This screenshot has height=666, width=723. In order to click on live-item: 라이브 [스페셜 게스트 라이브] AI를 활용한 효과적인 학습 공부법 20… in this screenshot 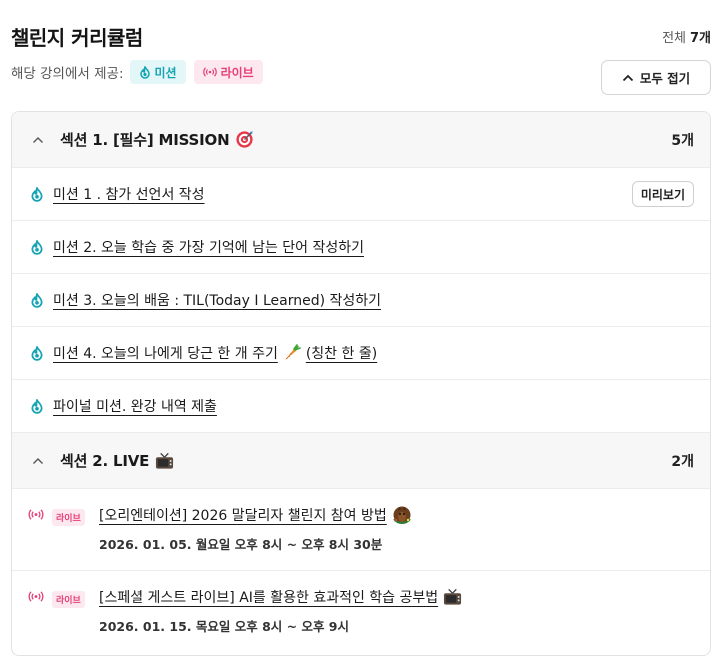, I will do `click(361, 612)`.